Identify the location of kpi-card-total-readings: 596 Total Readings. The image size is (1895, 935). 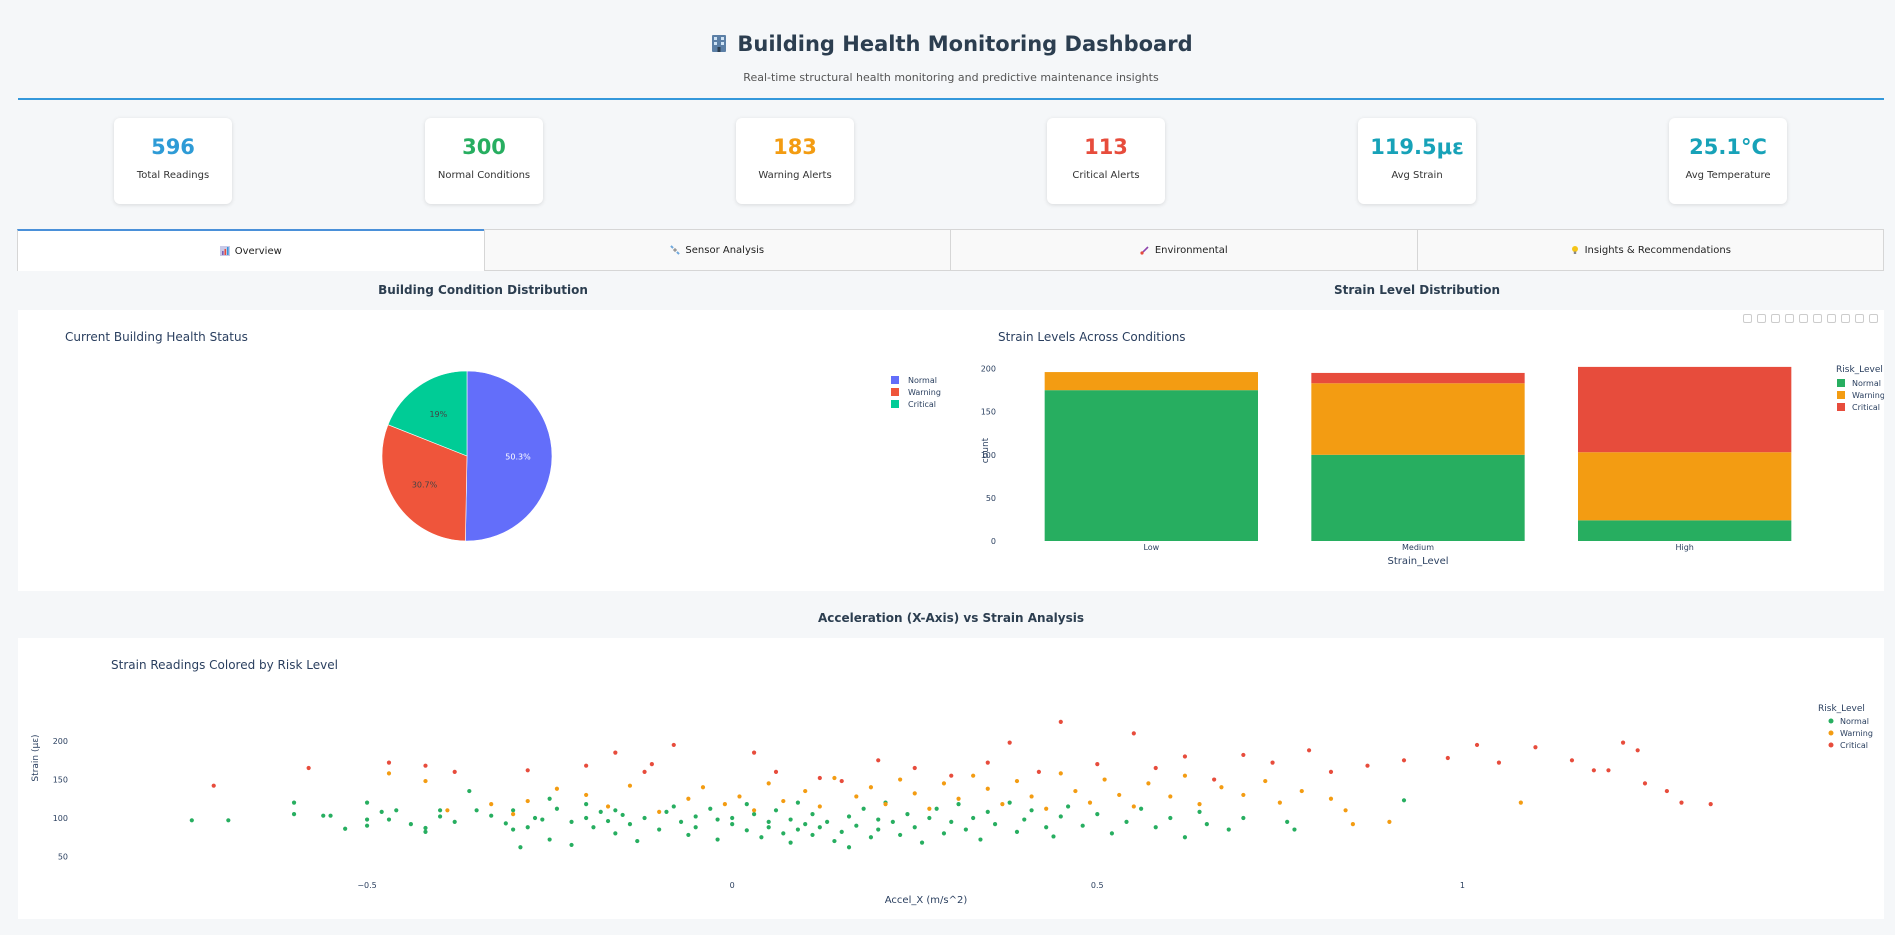
(173, 161).